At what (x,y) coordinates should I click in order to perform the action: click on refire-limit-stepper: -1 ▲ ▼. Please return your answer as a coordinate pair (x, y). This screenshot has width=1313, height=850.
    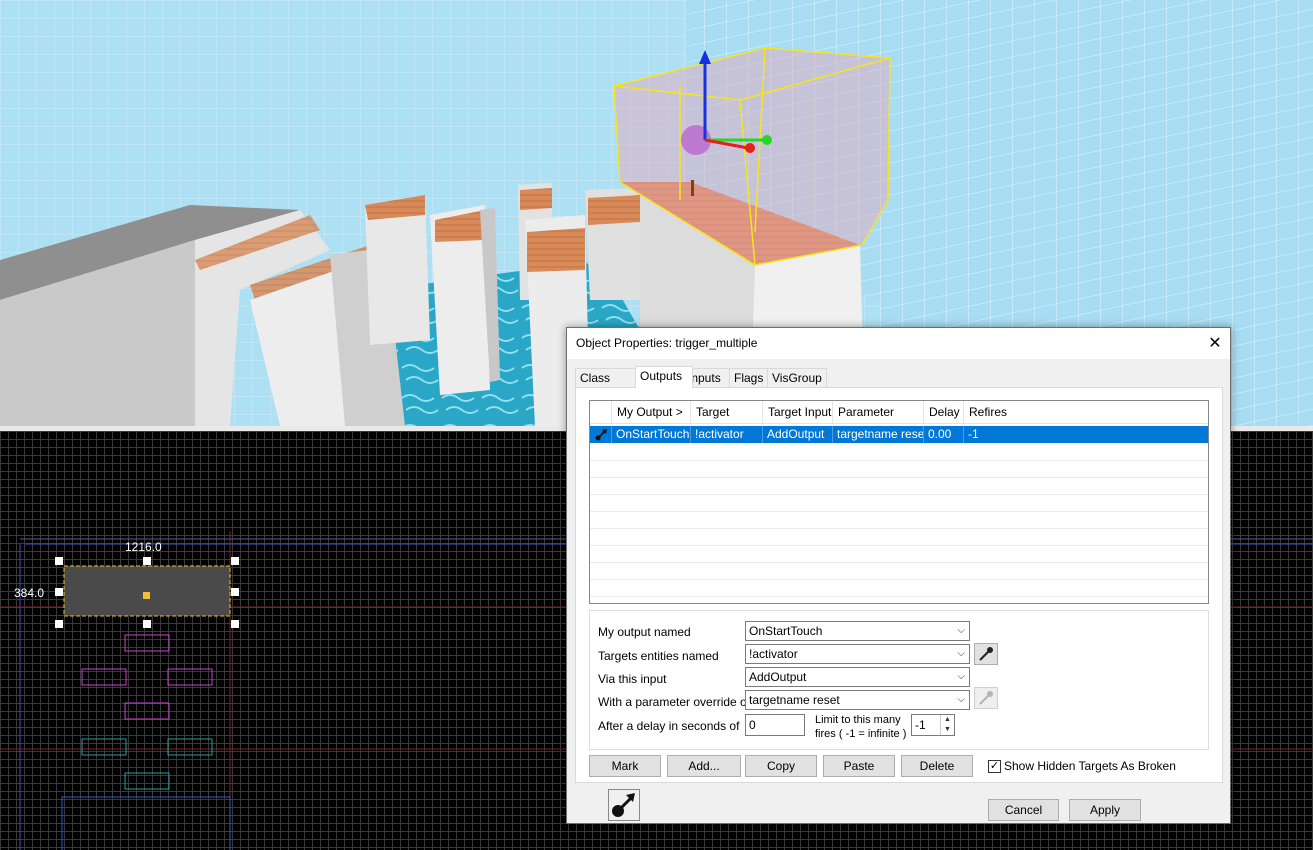
    Looking at the image, I should click on (933, 725).